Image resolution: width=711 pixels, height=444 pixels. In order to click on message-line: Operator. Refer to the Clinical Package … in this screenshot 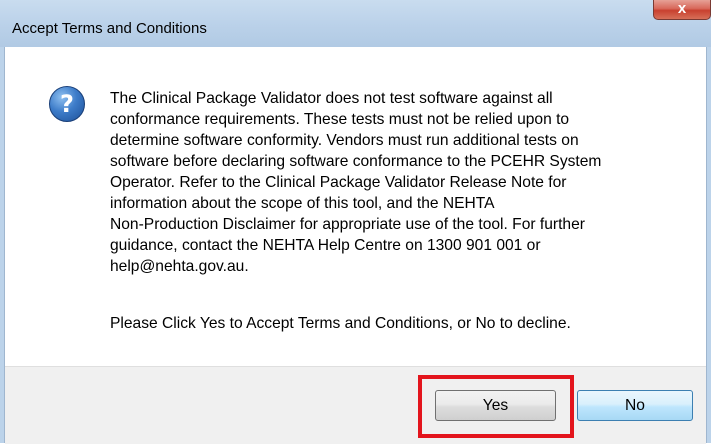, I will do `click(338, 182)`.